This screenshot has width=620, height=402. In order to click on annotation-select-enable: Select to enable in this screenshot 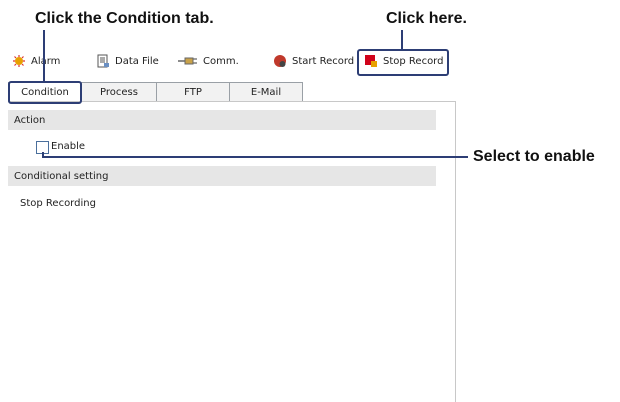, I will do `click(534, 156)`.